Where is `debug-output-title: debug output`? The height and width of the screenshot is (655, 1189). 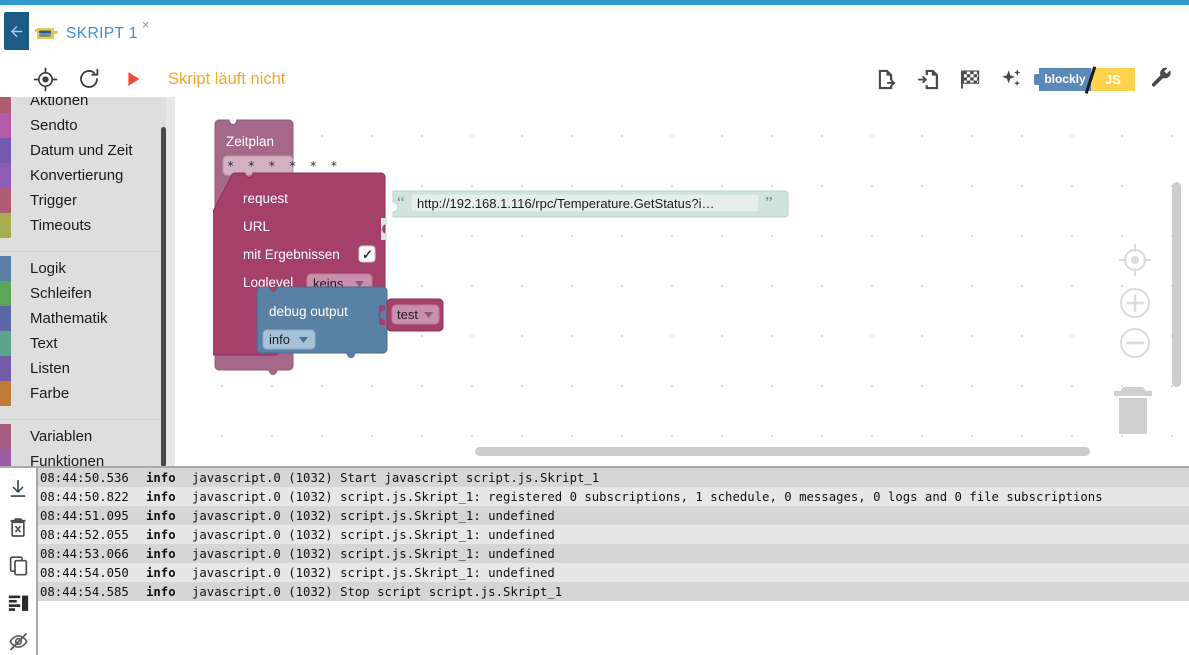
debug-output-title: debug output is located at coordinates (308, 311).